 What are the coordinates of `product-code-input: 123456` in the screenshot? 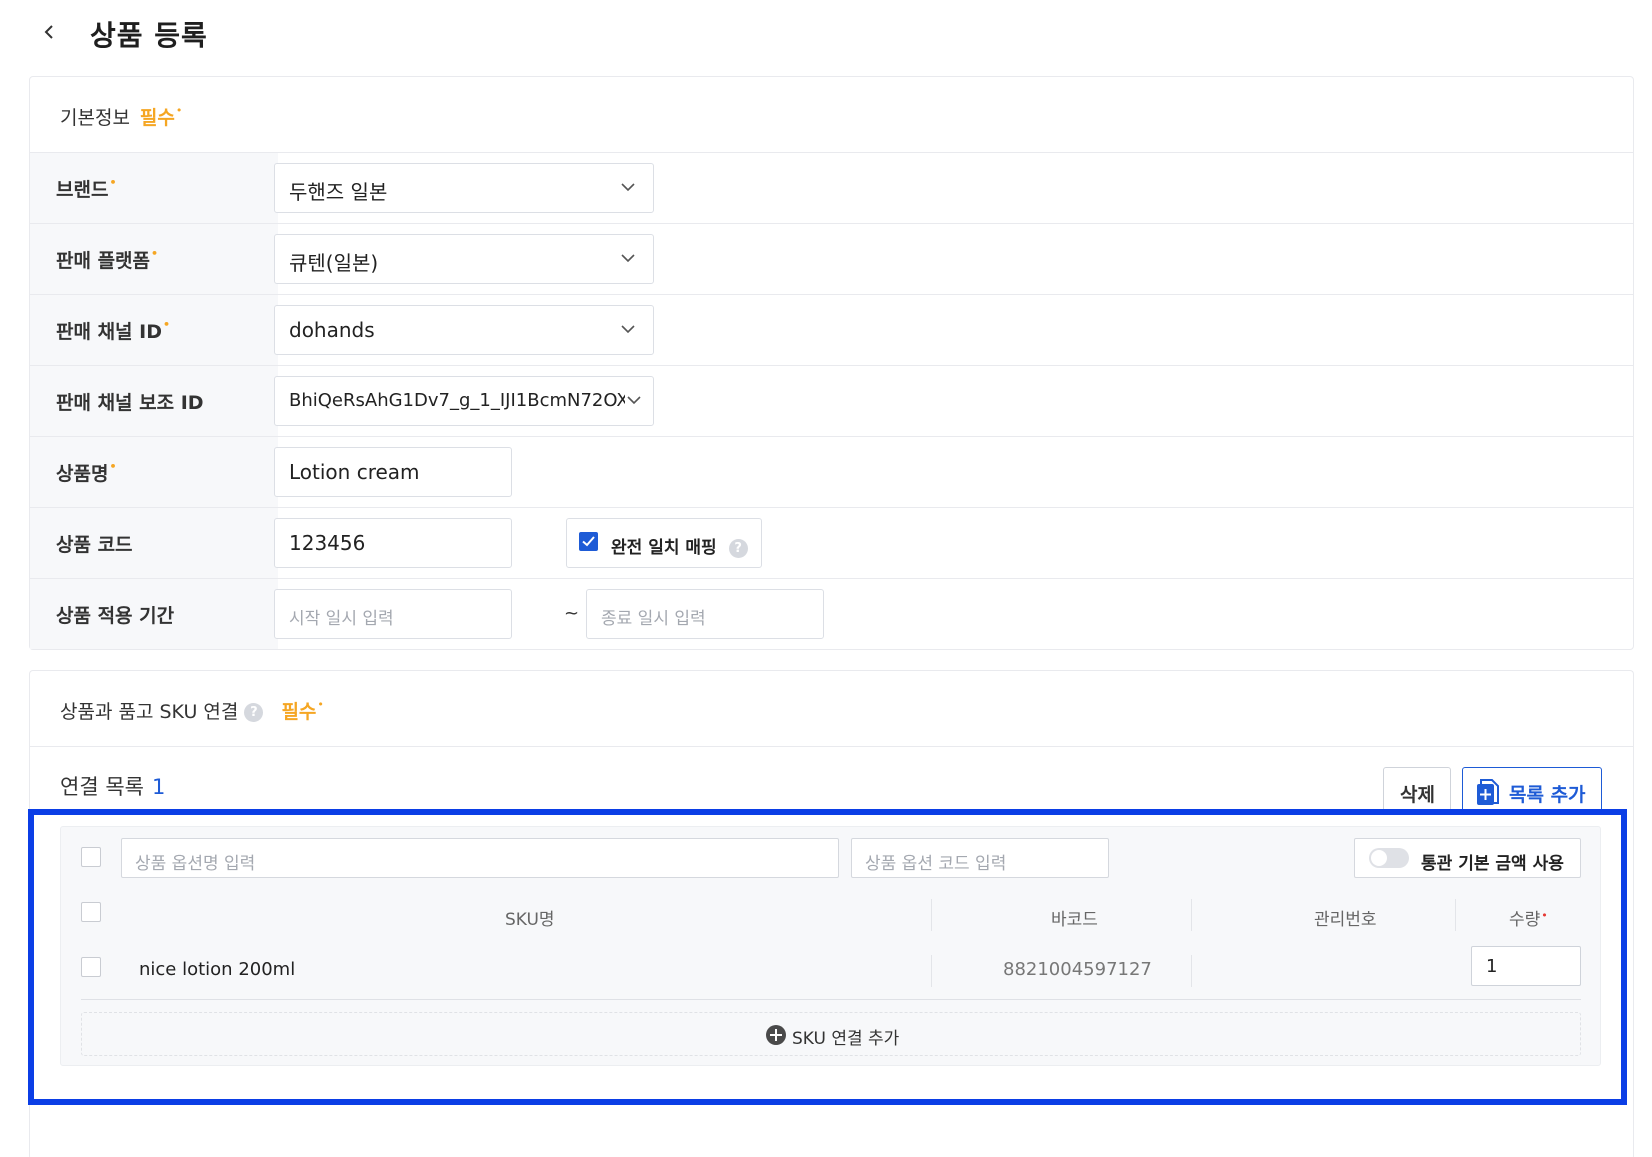 It's located at (393, 543).